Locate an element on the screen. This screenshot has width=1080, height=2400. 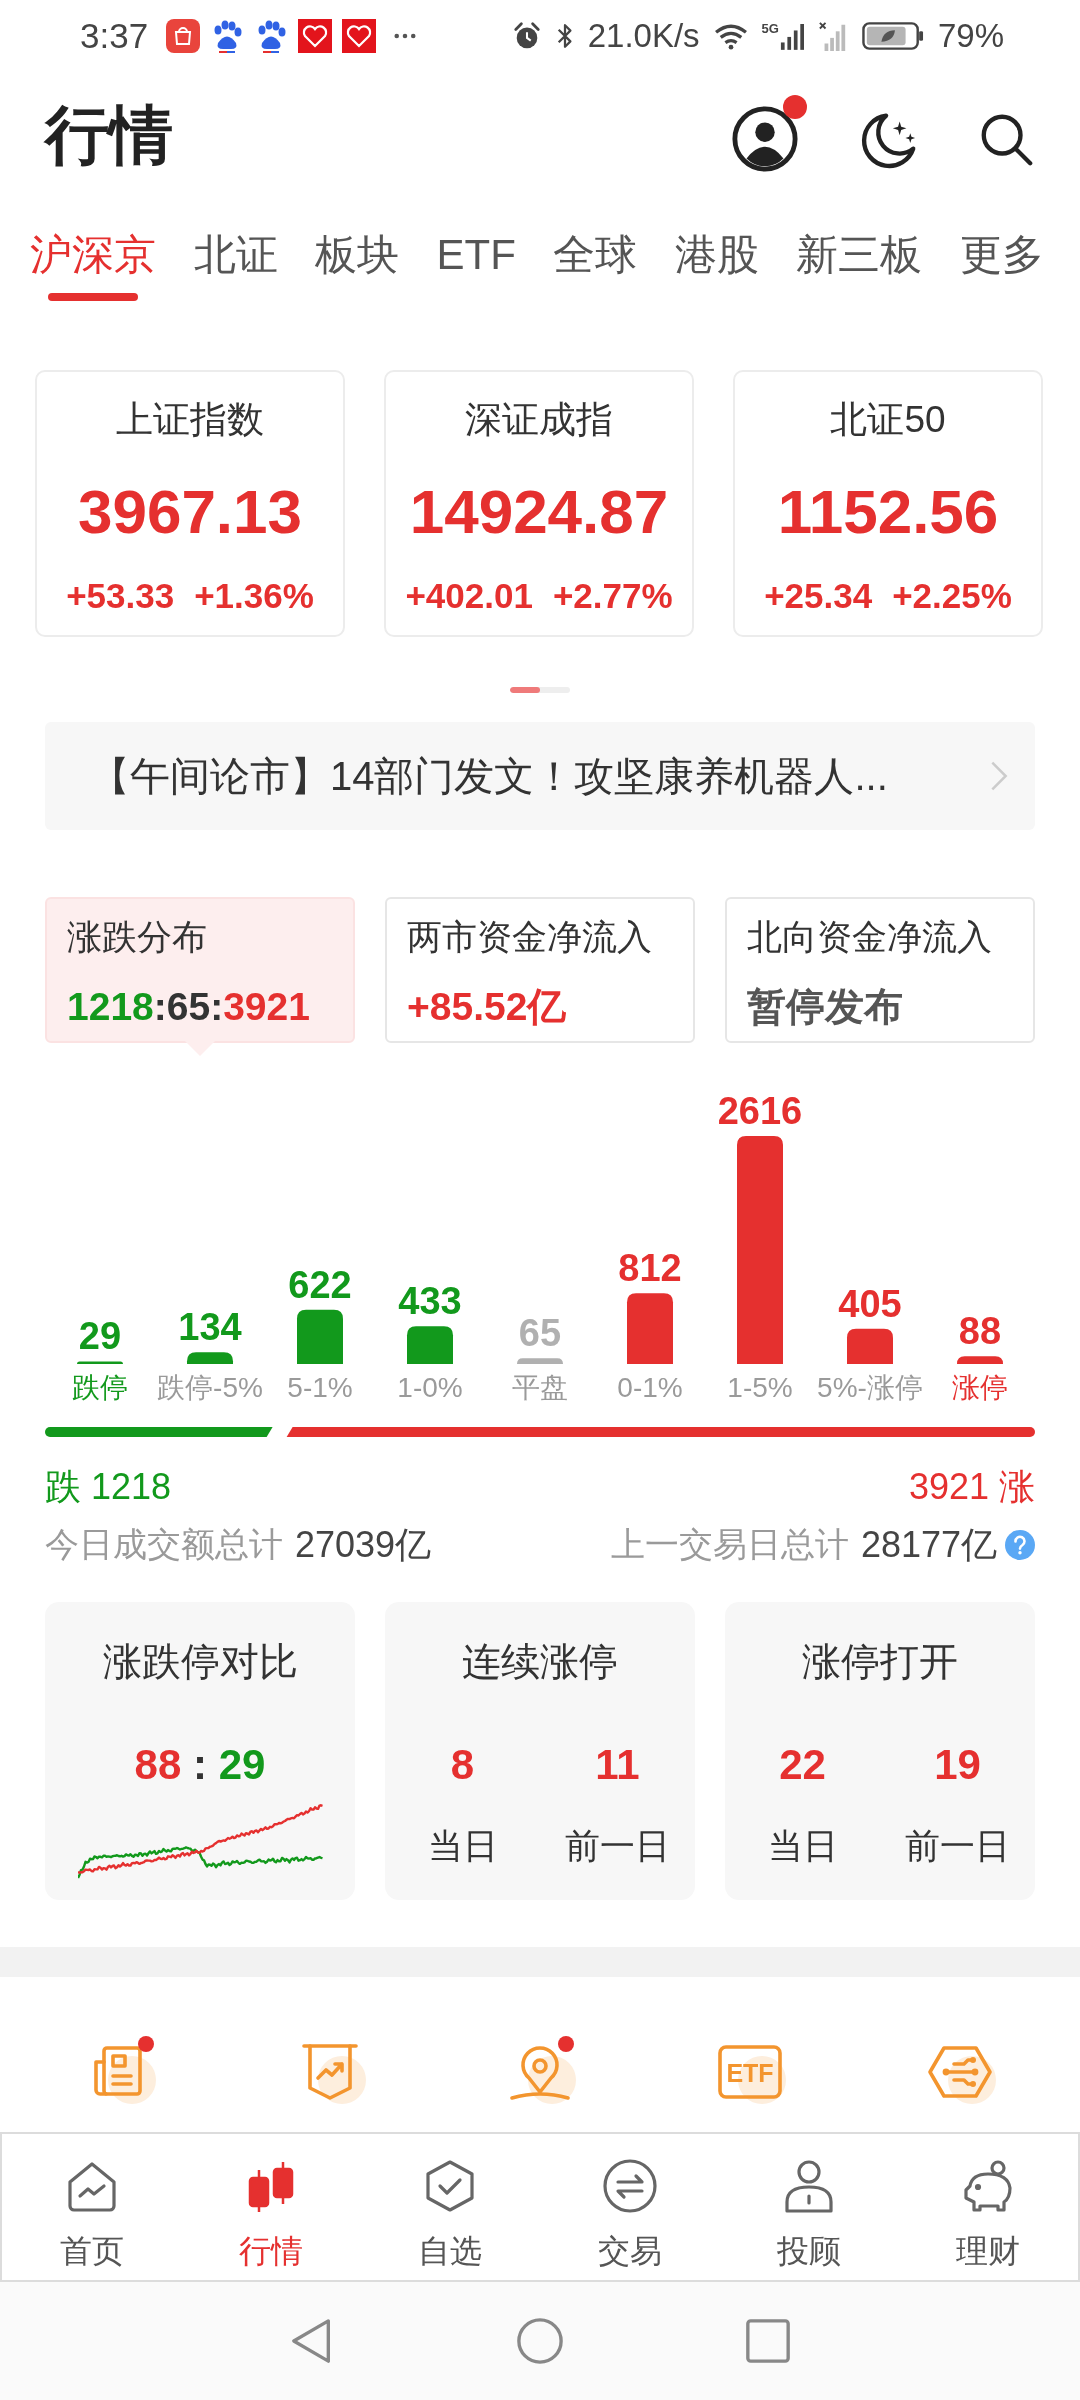
bar-value-label: 29 is located at coordinates (100, 1336).